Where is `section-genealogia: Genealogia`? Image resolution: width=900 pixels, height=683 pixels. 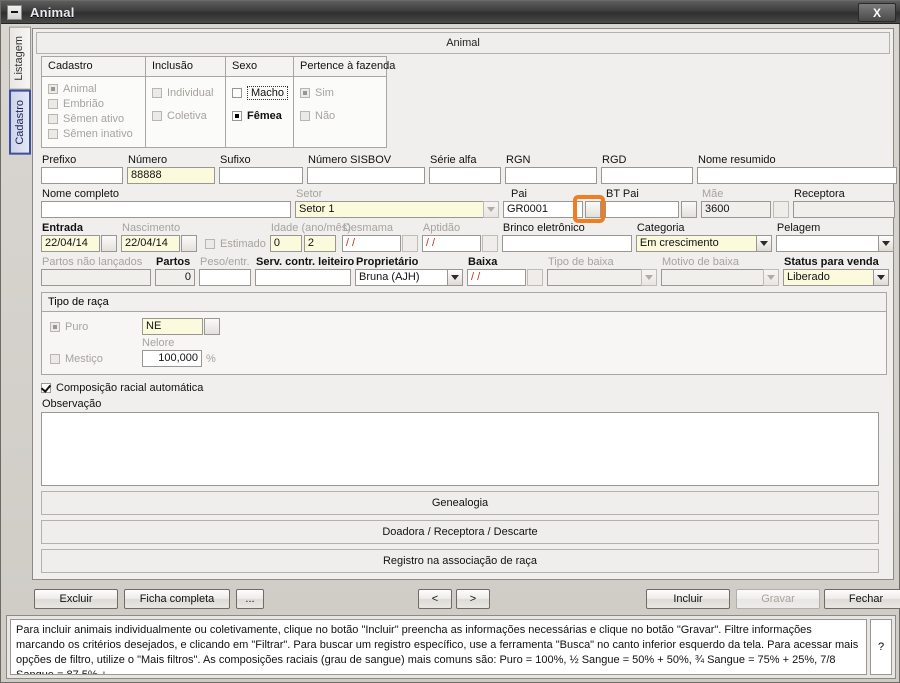 section-genealogia: Genealogia is located at coordinates (460, 503).